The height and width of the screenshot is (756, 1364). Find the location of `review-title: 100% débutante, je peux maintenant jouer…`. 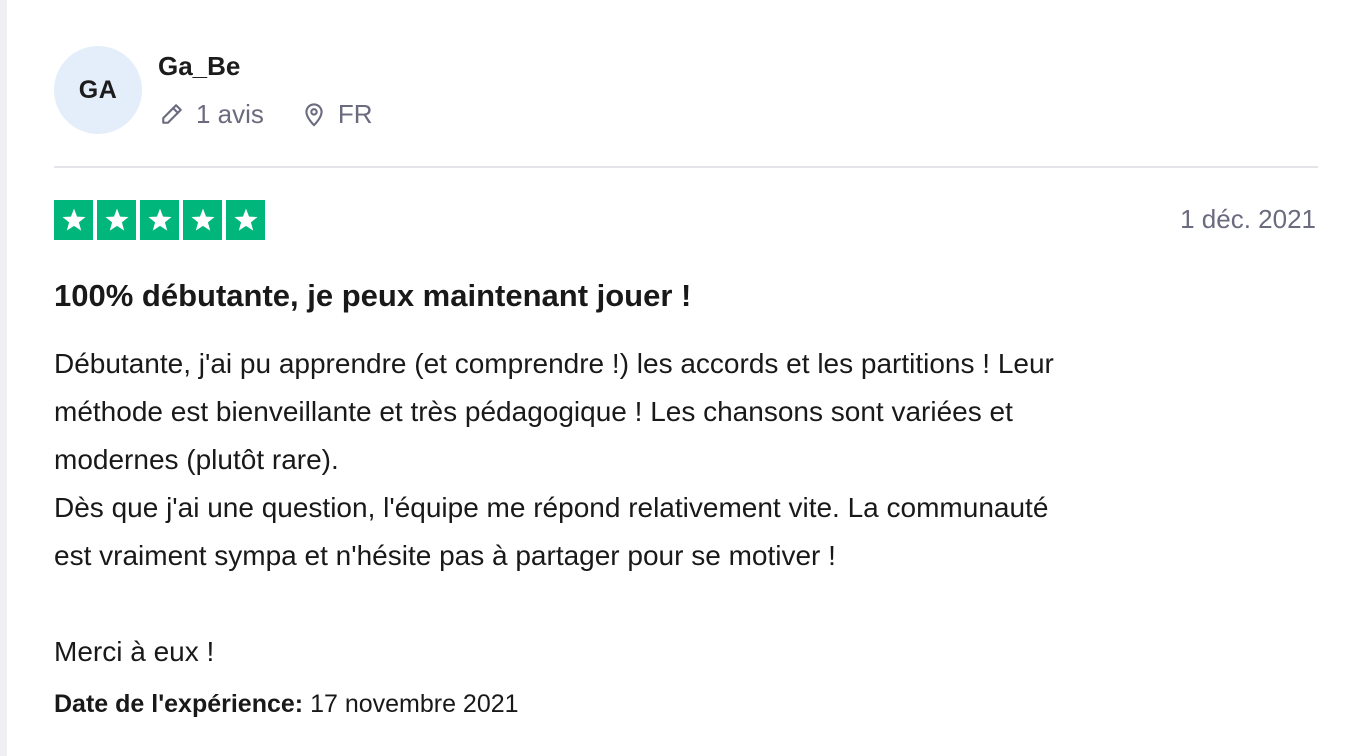

review-title: 100% débutante, je peux maintenant jouer… is located at coordinates (372, 296).